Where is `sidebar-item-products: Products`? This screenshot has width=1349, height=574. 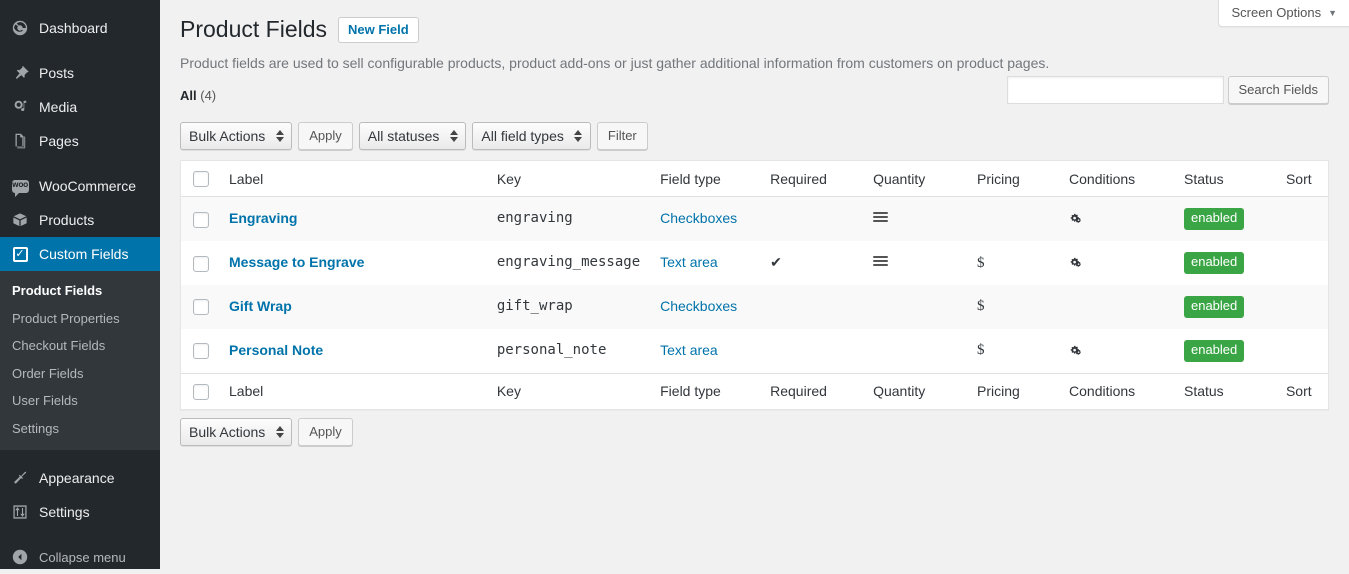
sidebar-item-products: Products is located at coordinates (80, 220).